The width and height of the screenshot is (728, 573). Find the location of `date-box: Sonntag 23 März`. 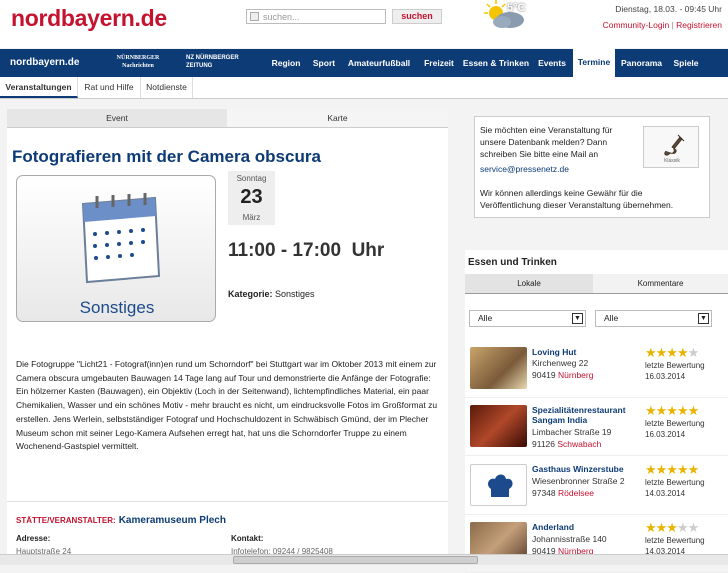

date-box: Sonntag 23 März is located at coordinates (251, 198).